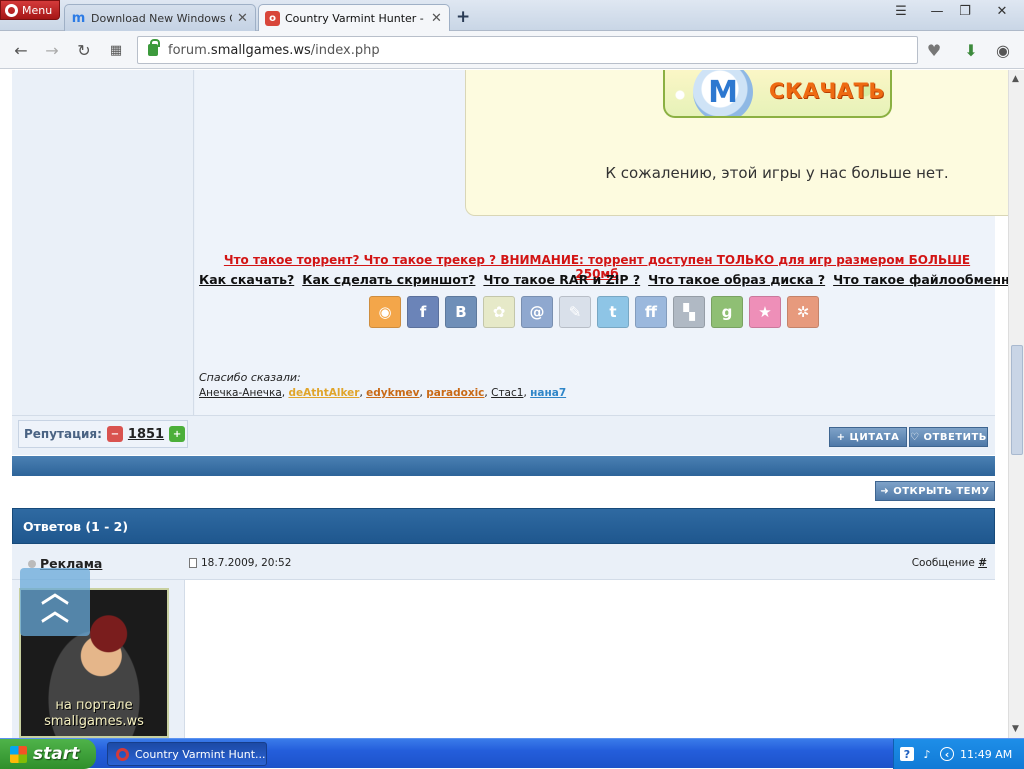 The width and height of the screenshot is (1024, 769). What do you see at coordinates (943, 563) in the screenshot?
I see `reply-message-label: Сообщение` at bounding box center [943, 563].